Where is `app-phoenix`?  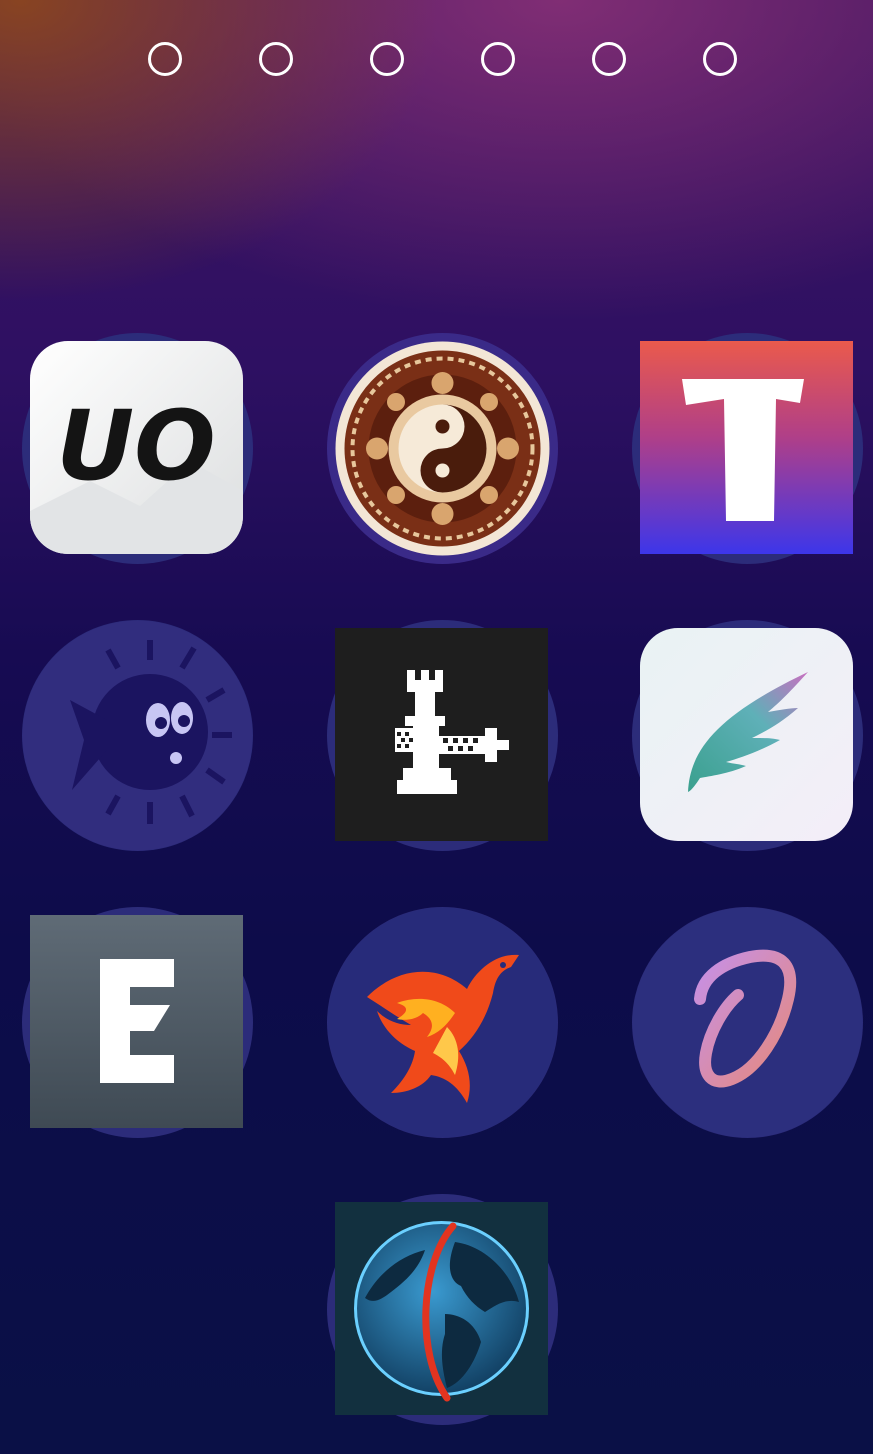 app-phoenix is located at coordinates (442, 1022).